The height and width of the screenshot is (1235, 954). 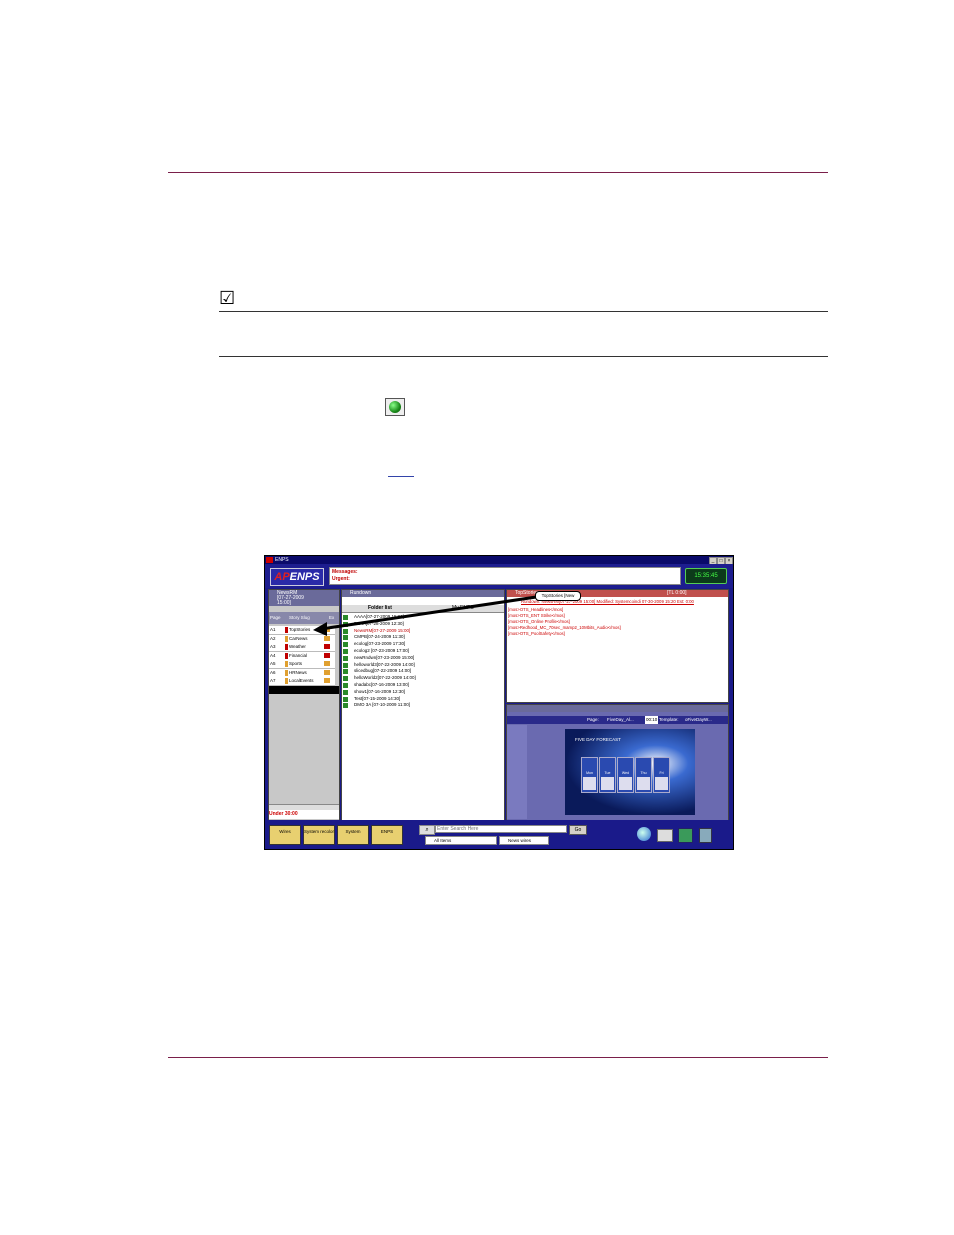 What do you see at coordinates (524, 840) in the screenshot?
I see `wires-select: News wires` at bounding box center [524, 840].